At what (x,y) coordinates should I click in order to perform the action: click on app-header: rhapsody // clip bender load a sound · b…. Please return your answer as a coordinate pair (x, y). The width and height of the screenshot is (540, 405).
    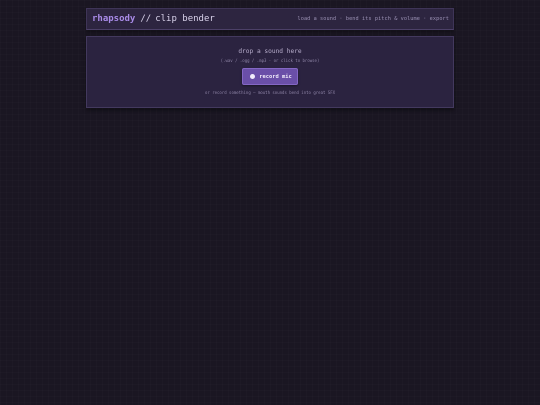
    Looking at the image, I should click on (270, 19).